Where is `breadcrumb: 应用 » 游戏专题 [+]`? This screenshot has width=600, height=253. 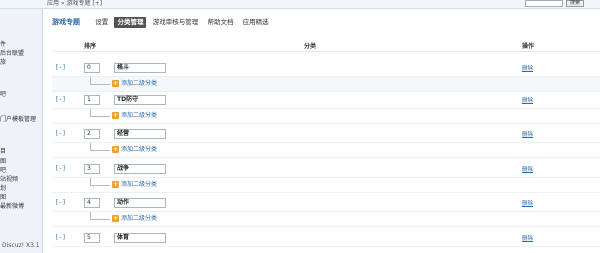
breadcrumb: 应用 » 游戏专题 [+] is located at coordinates (74, 4).